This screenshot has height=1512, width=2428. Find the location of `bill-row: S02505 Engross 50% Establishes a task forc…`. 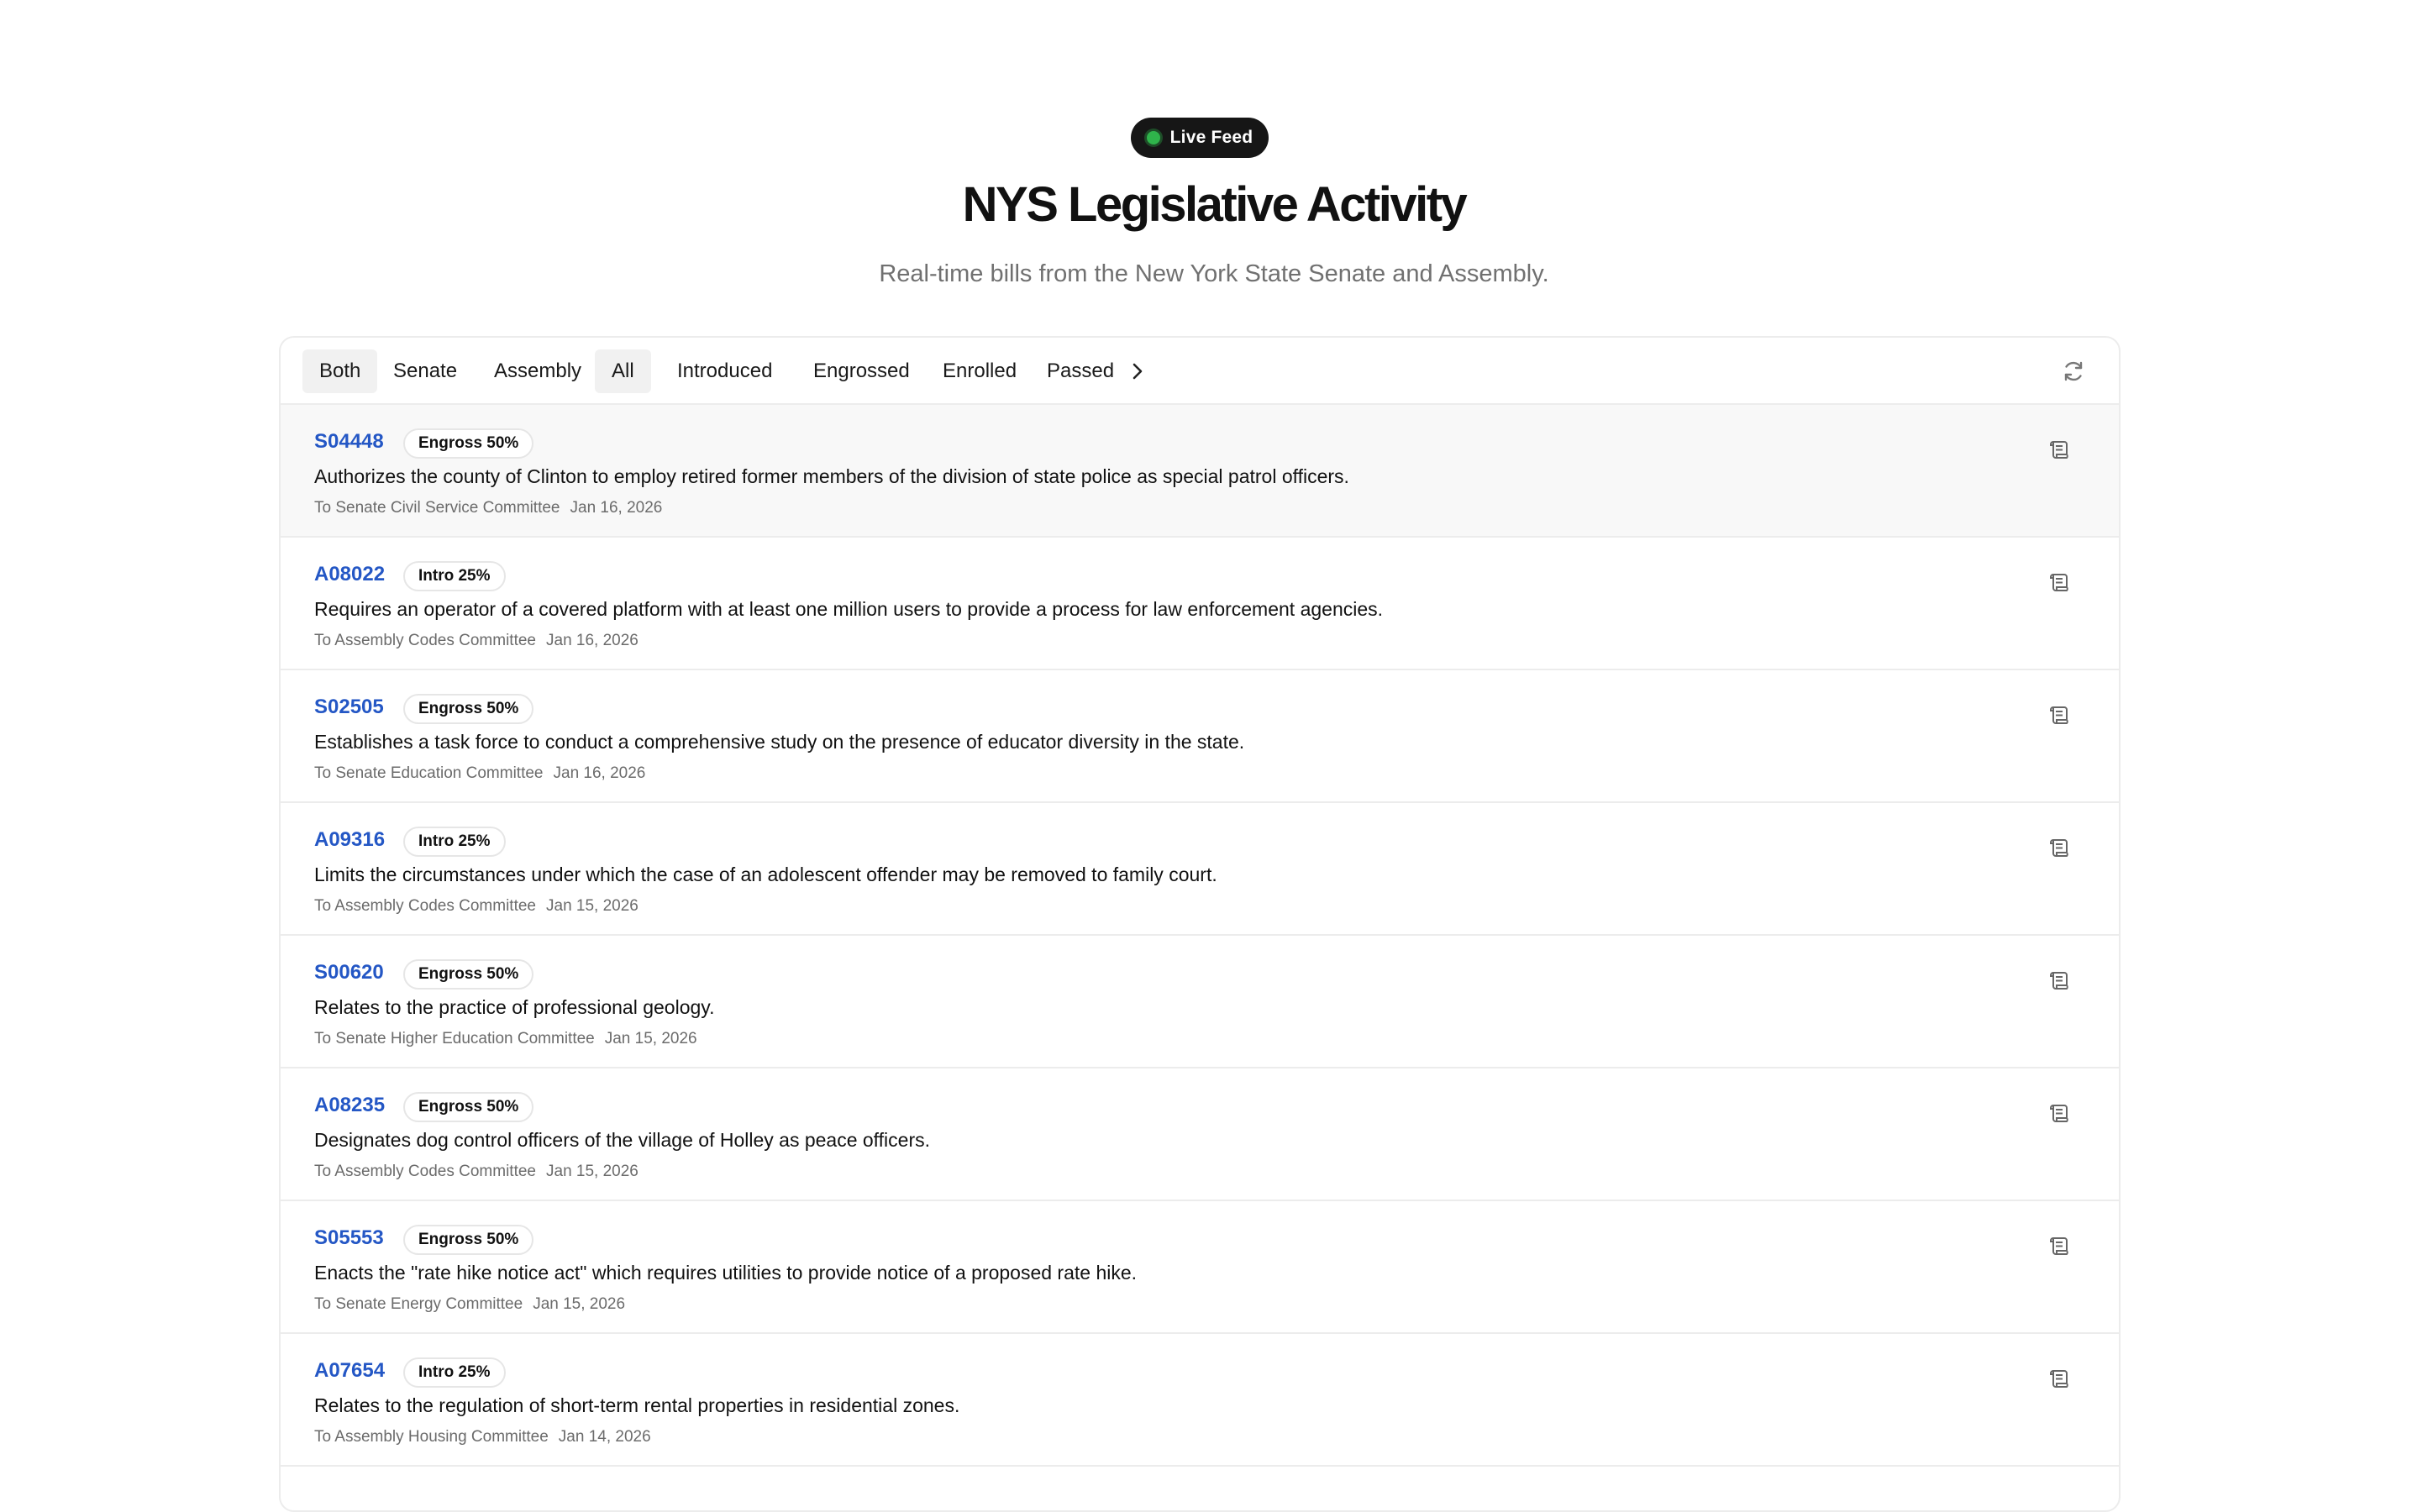

bill-row: S02505 Engross 50% Establishes a task forc… is located at coordinates (1200, 736).